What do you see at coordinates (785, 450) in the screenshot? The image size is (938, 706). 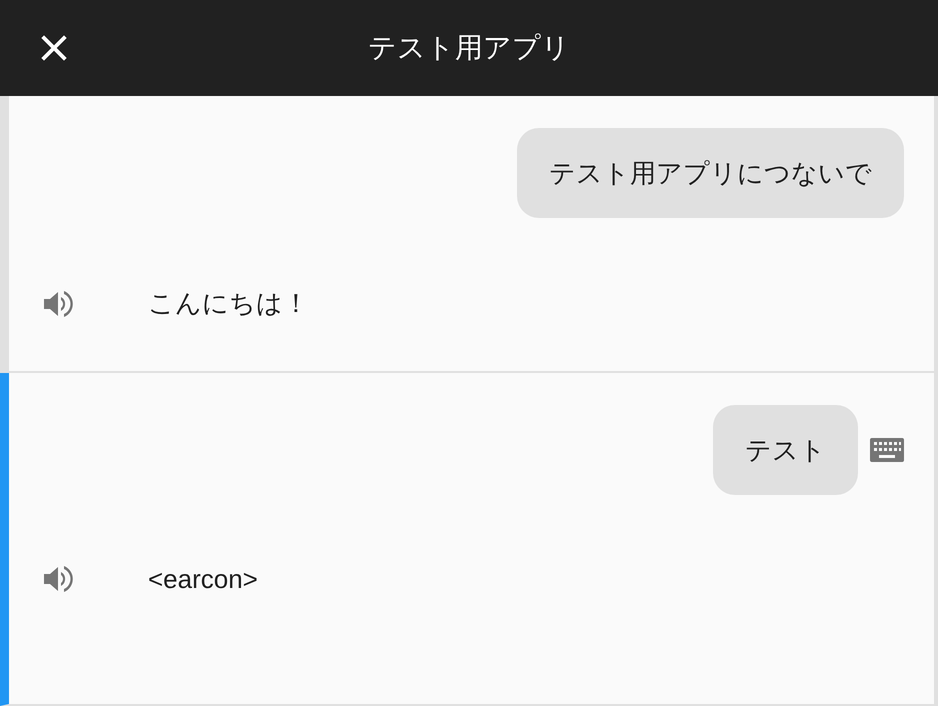 I see `user-message: テスト` at bounding box center [785, 450].